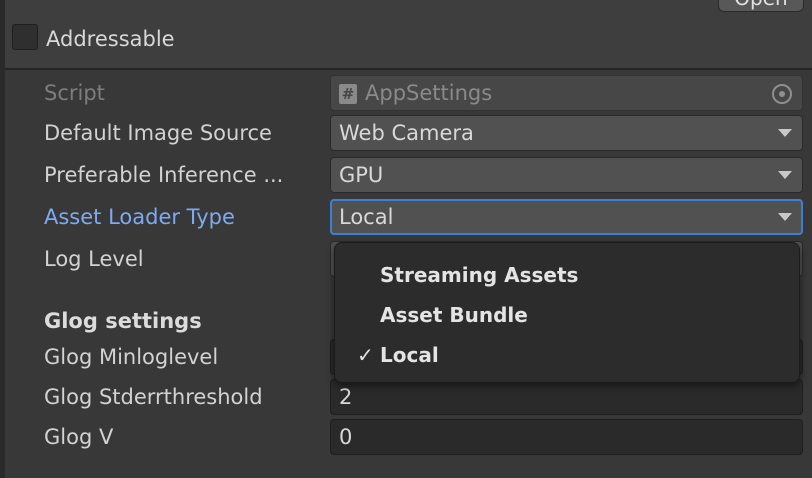 This screenshot has width=812, height=478. Describe the element at coordinates (409, 355) in the screenshot. I see `dropdown-option-label: Local` at that location.